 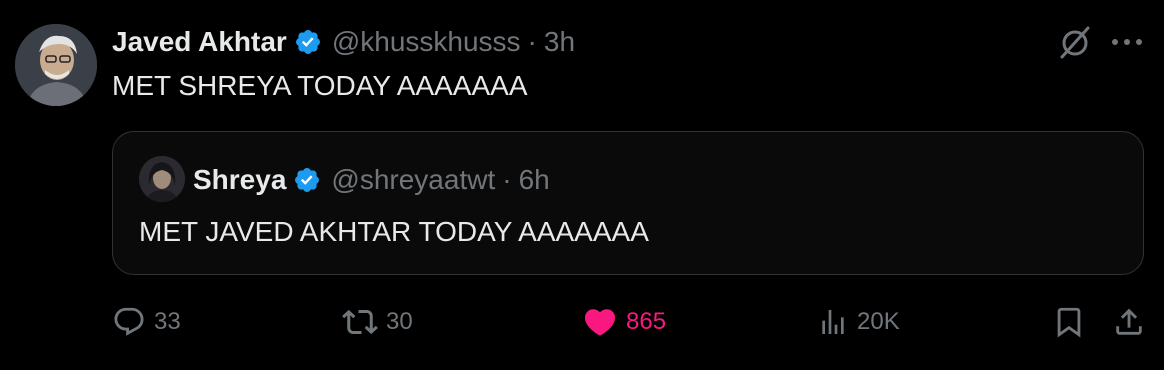 What do you see at coordinates (833, 322) in the screenshot?
I see `views-icon` at bounding box center [833, 322].